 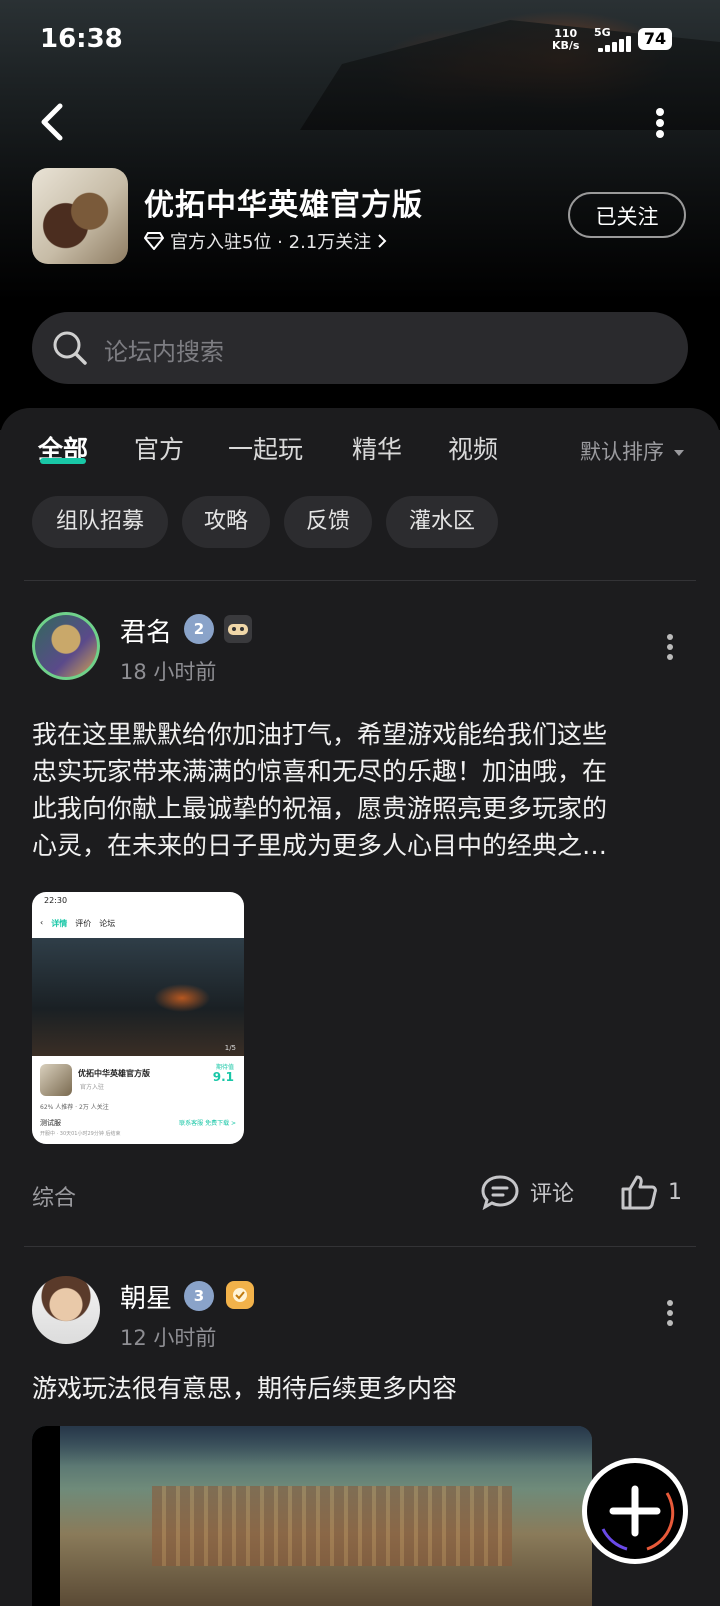 I want to click on level-number: 2, so click(x=199, y=629).